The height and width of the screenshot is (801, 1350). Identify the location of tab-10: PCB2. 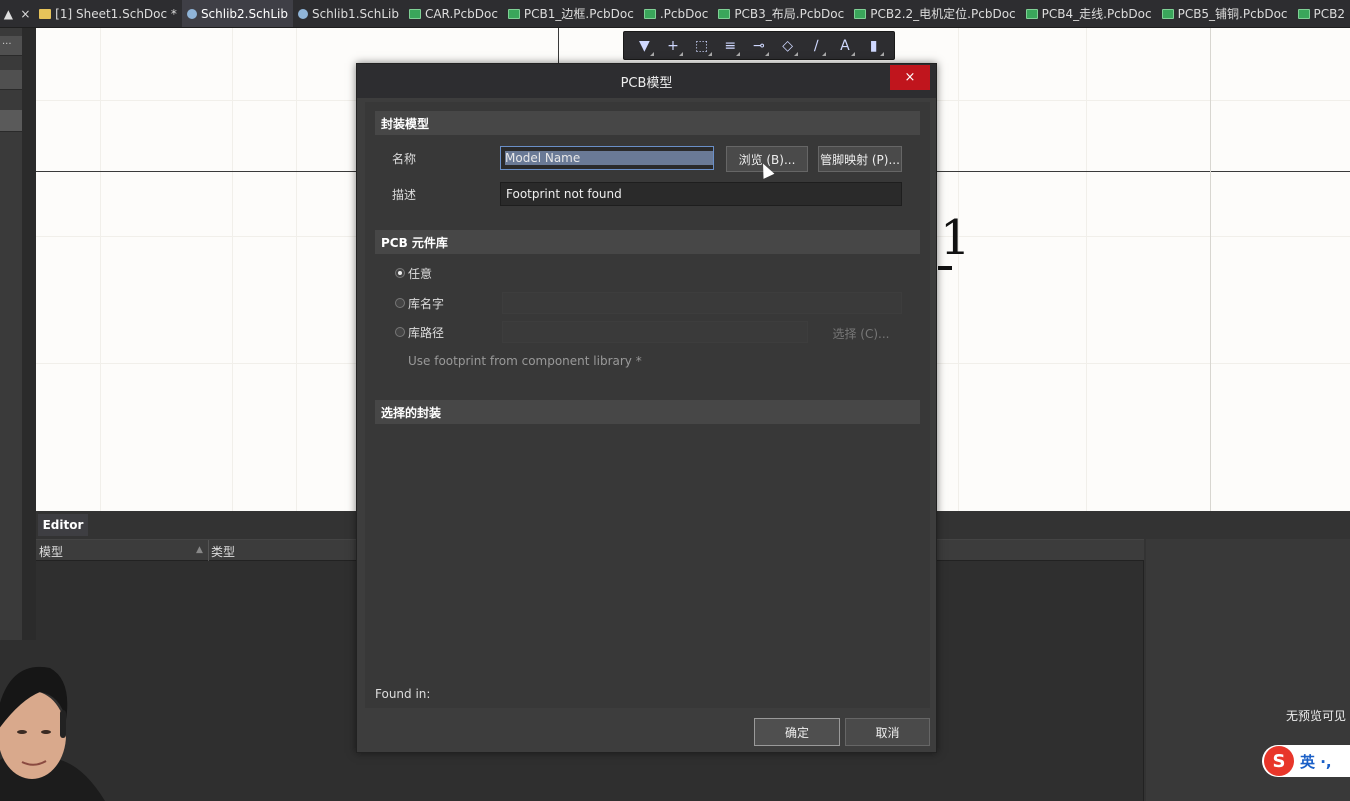
(1321, 13).